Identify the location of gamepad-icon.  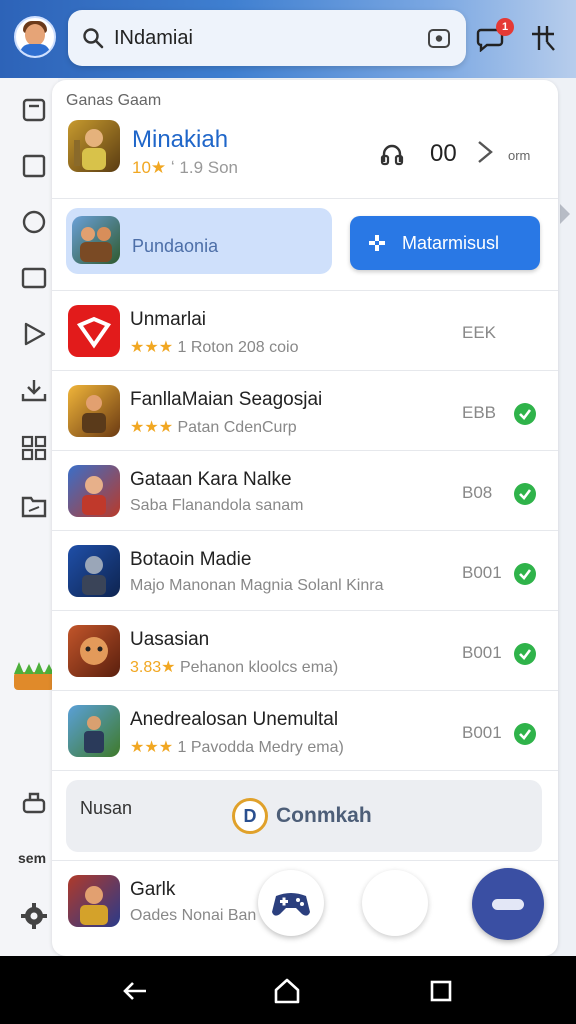
(291, 904).